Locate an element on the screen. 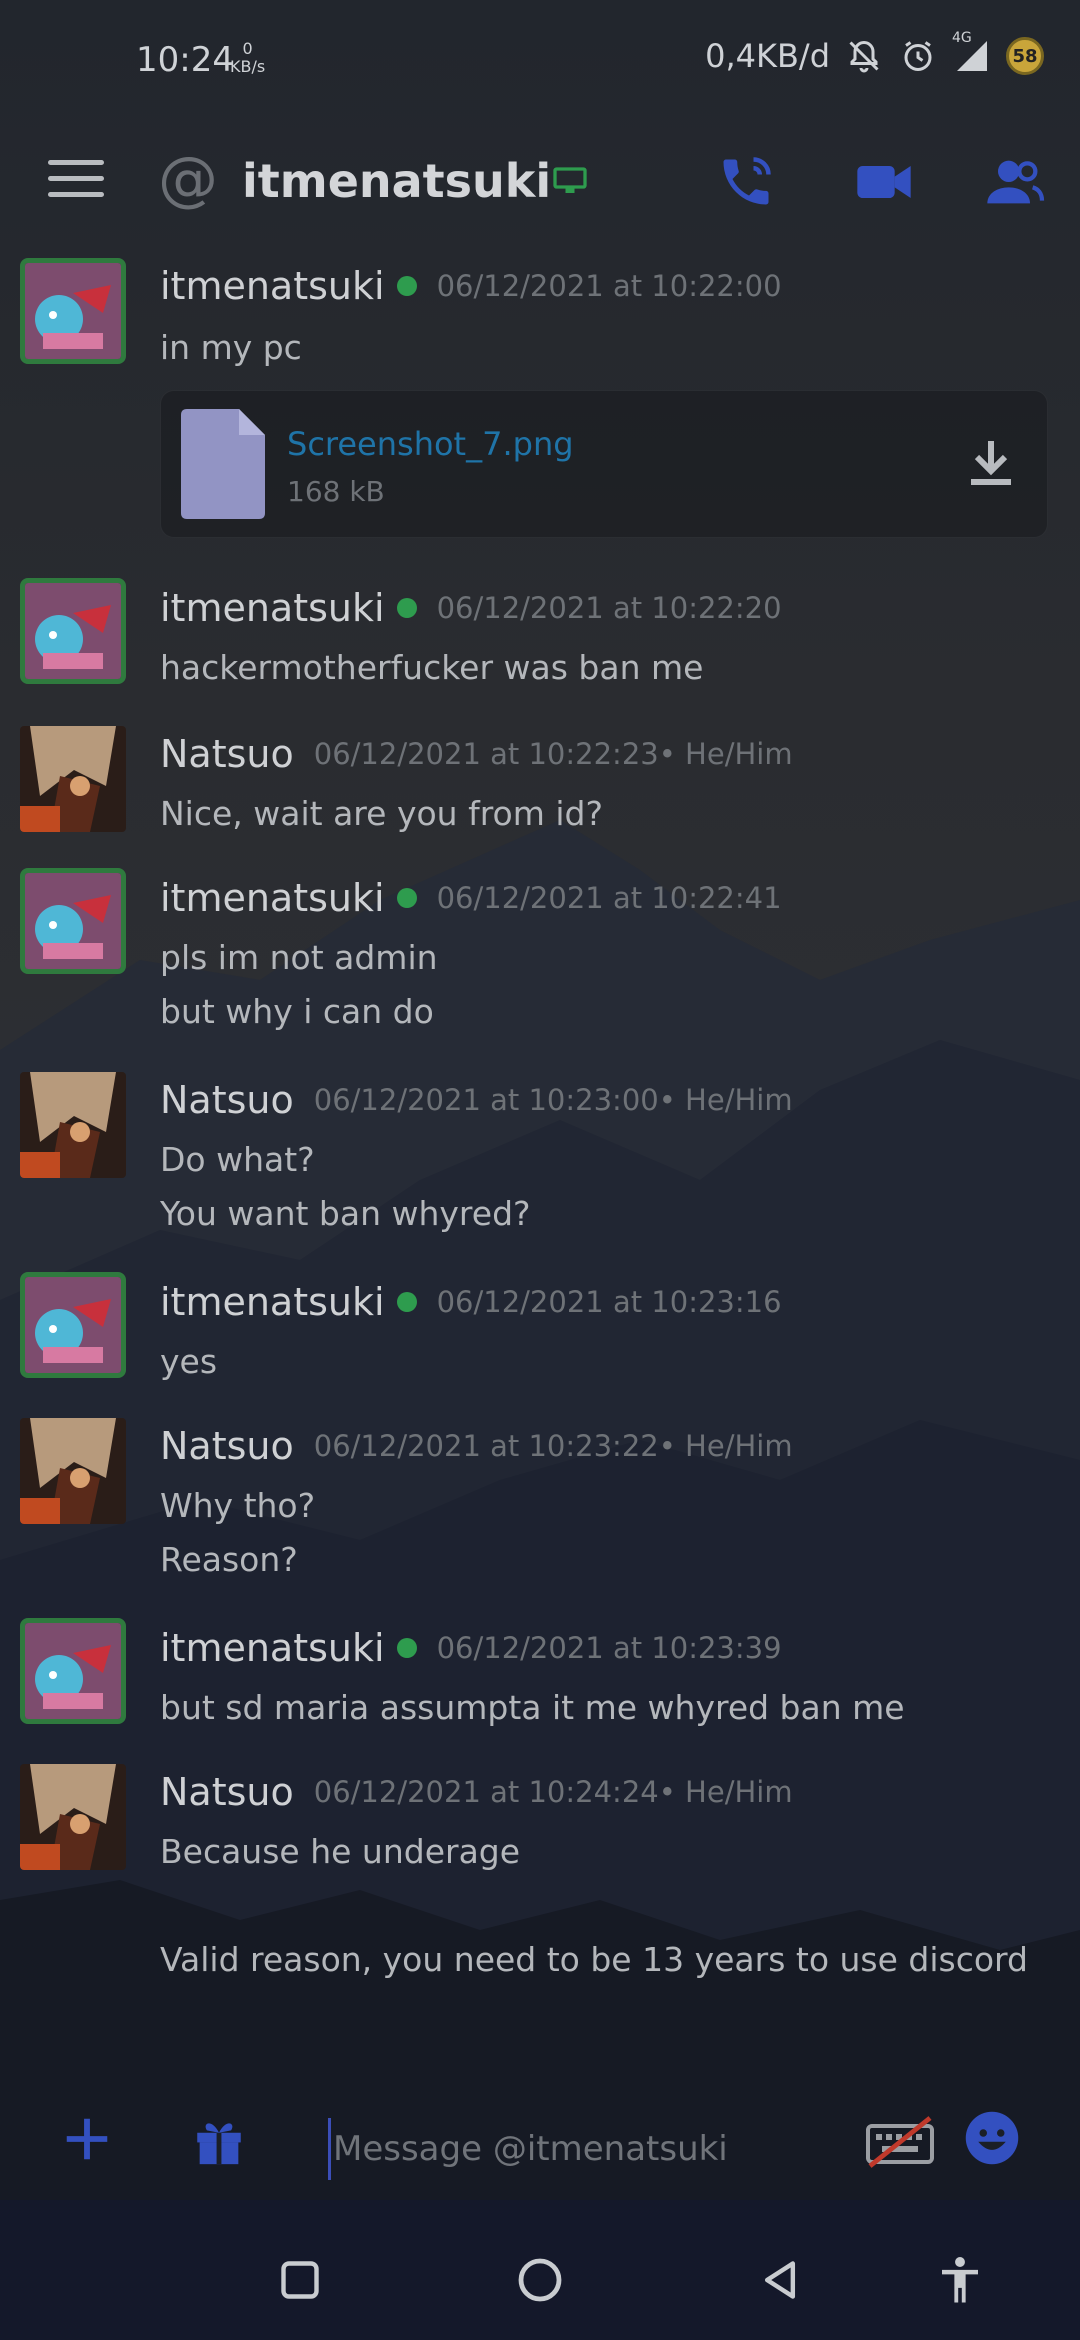 The width and height of the screenshot is (1080, 2340). message-text: You want ban whyred? is located at coordinates (345, 1213).